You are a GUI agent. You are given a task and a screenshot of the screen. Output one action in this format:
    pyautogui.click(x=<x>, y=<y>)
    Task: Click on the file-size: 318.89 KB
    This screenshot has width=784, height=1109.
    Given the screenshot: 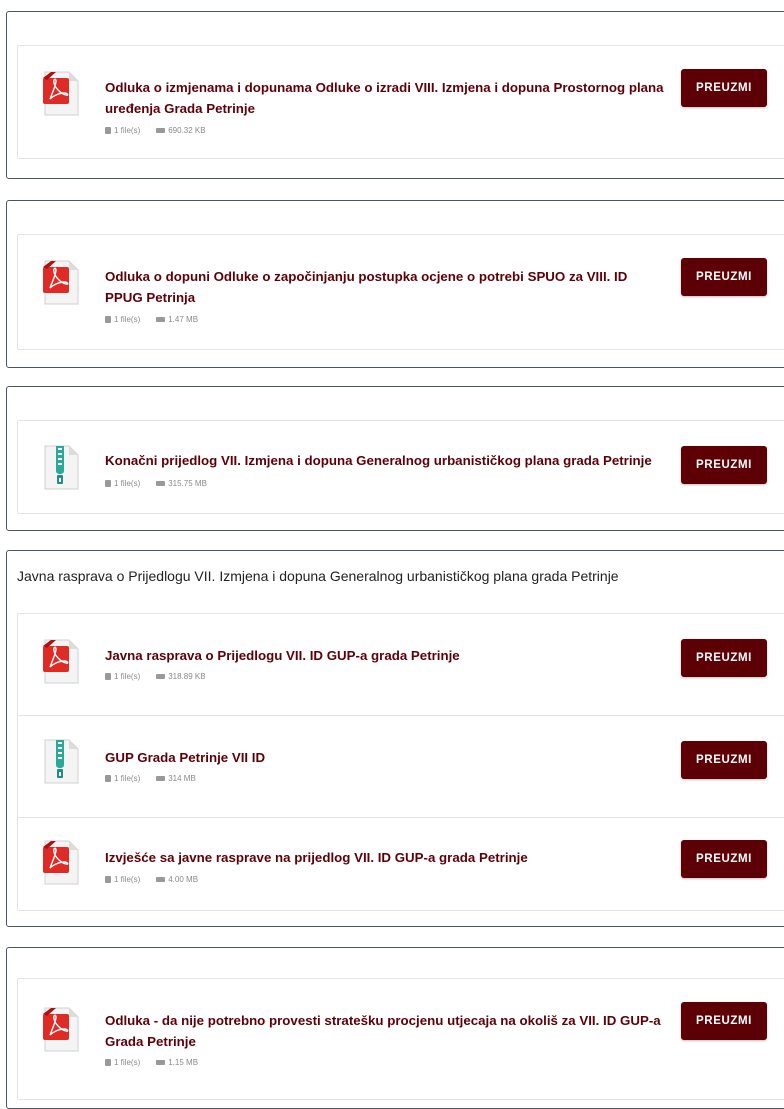 What is the action you would take?
    pyautogui.click(x=187, y=676)
    